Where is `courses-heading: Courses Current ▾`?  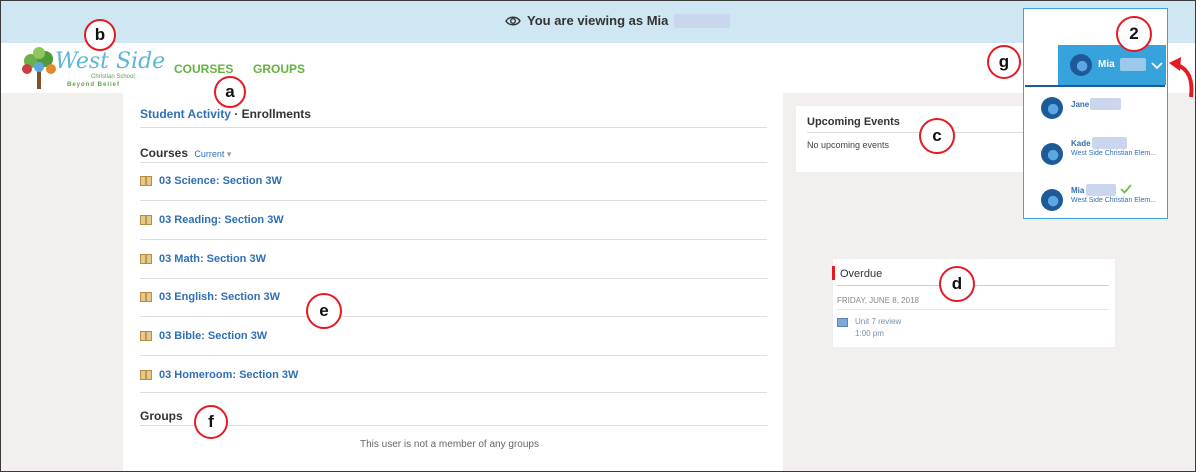 courses-heading: Courses Current ▾ is located at coordinates (185, 153).